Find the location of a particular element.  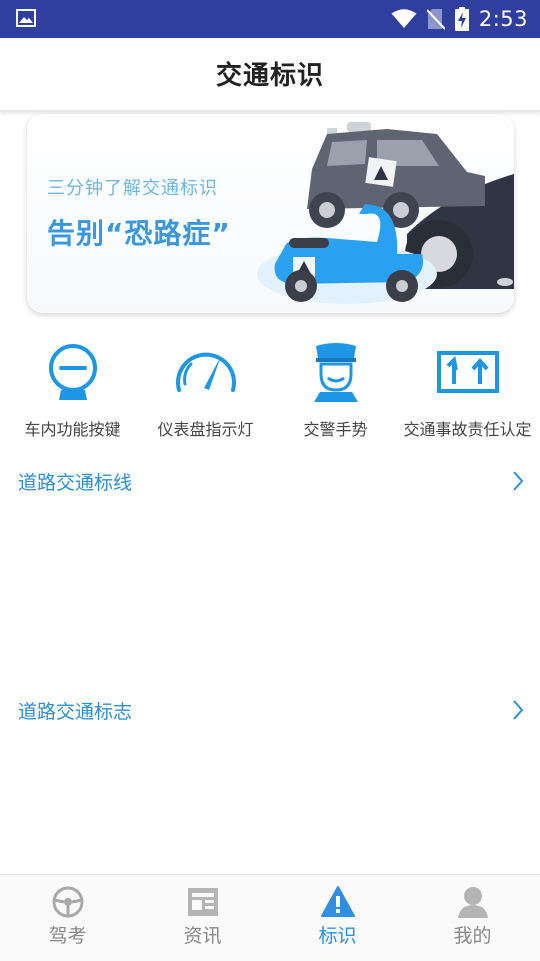

page-title: 交通标识 is located at coordinates (269, 76).